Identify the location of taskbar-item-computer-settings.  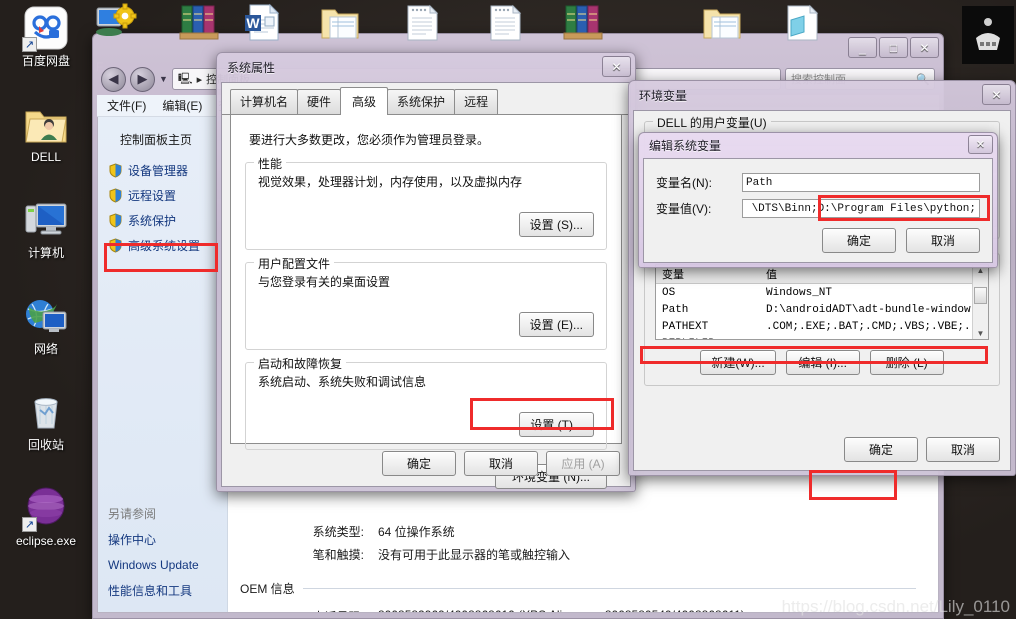
(117, 23).